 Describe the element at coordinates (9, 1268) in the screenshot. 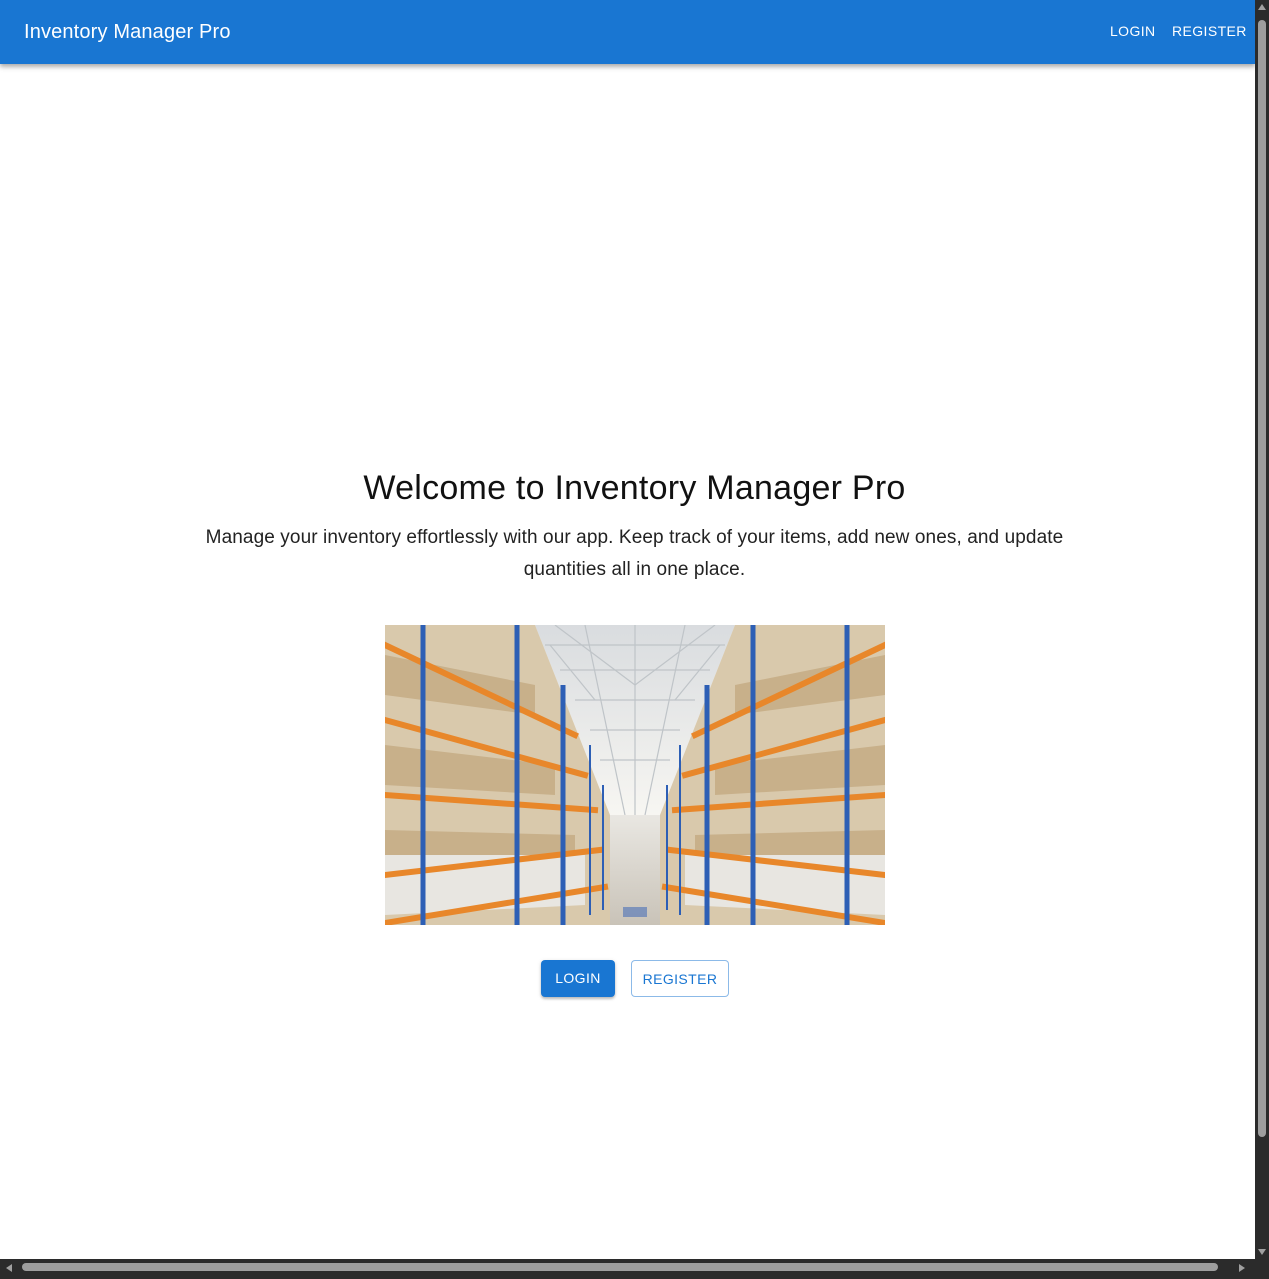

I see `scroll-left-arrow-icon` at that location.